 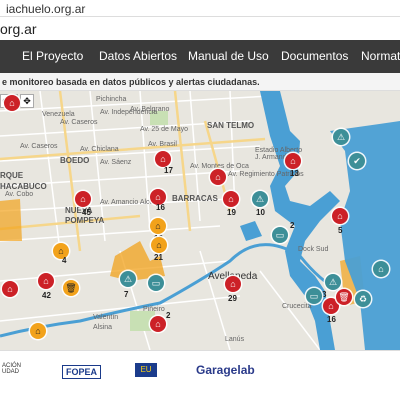 I want to click on marker-count: 45, so click(x=86, y=212).